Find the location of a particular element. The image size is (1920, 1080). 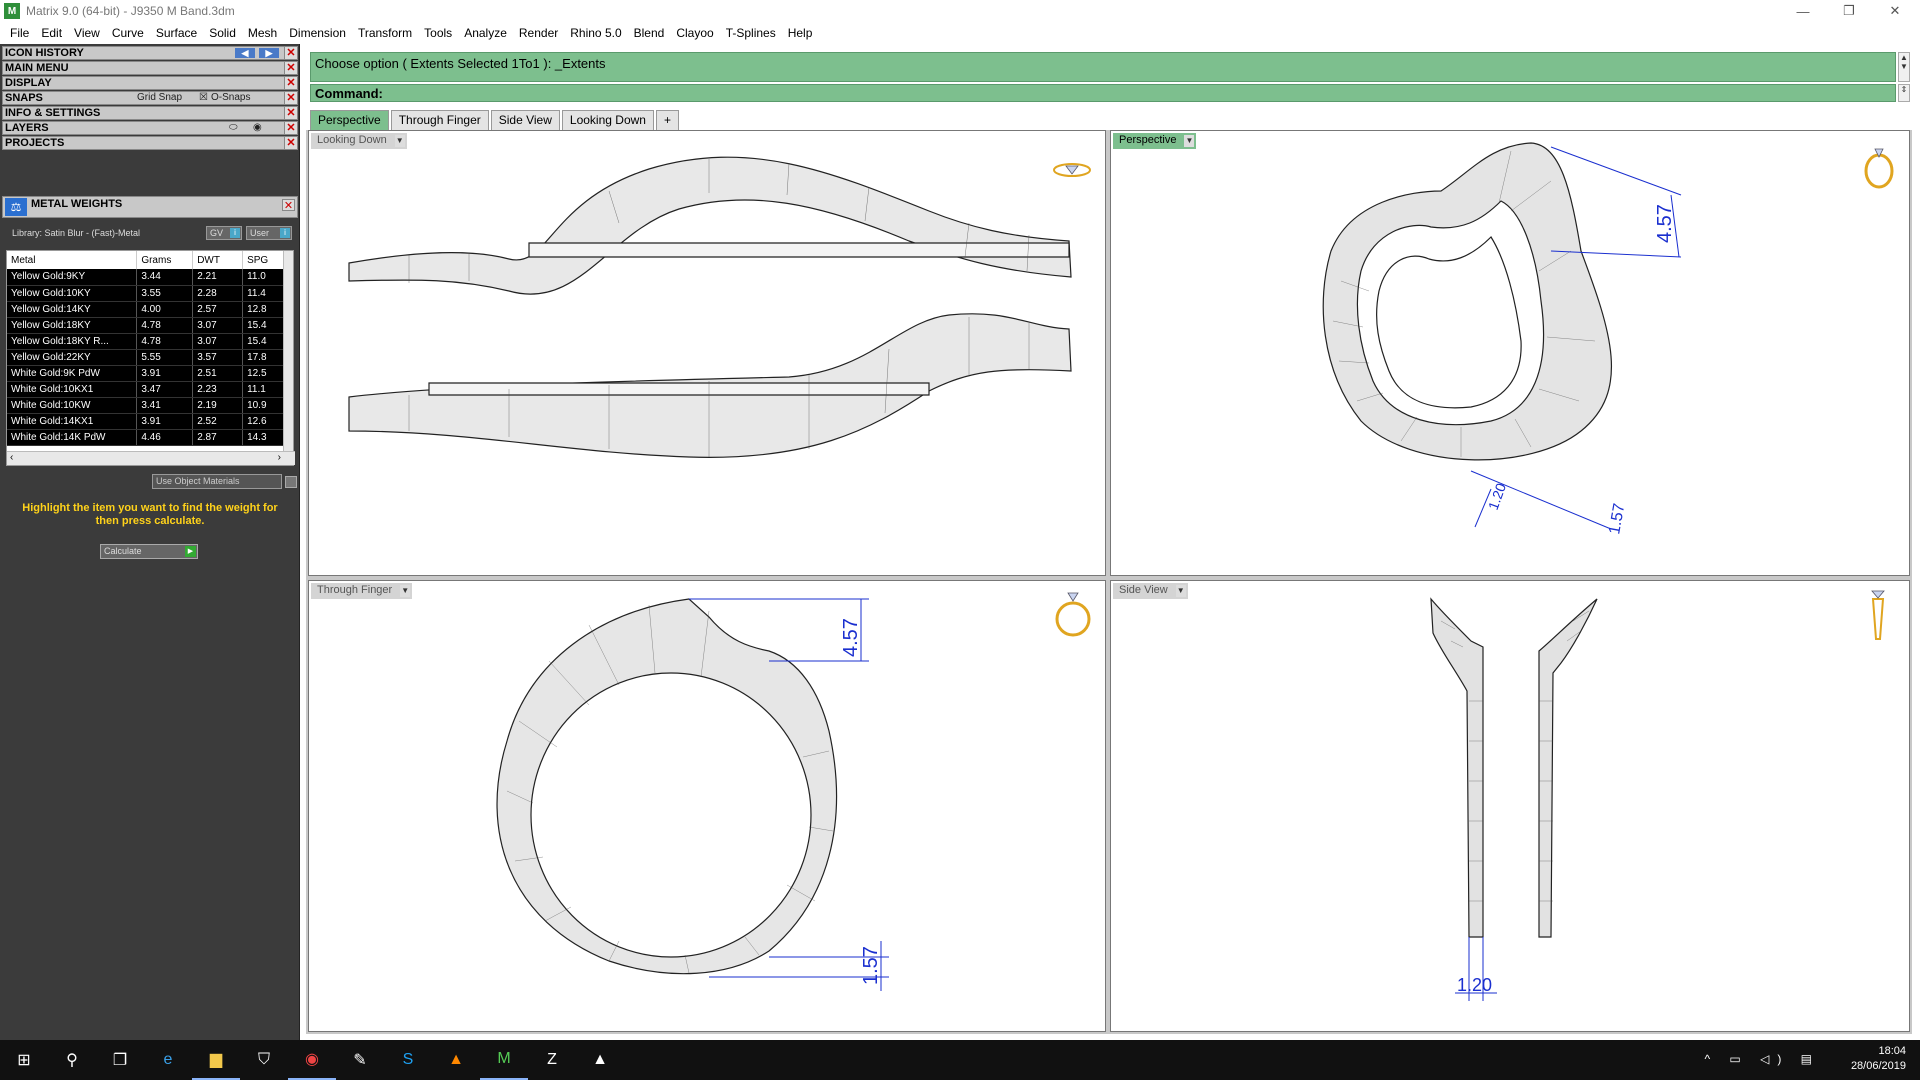

vertical-scrollbar is located at coordinates (288, 351).